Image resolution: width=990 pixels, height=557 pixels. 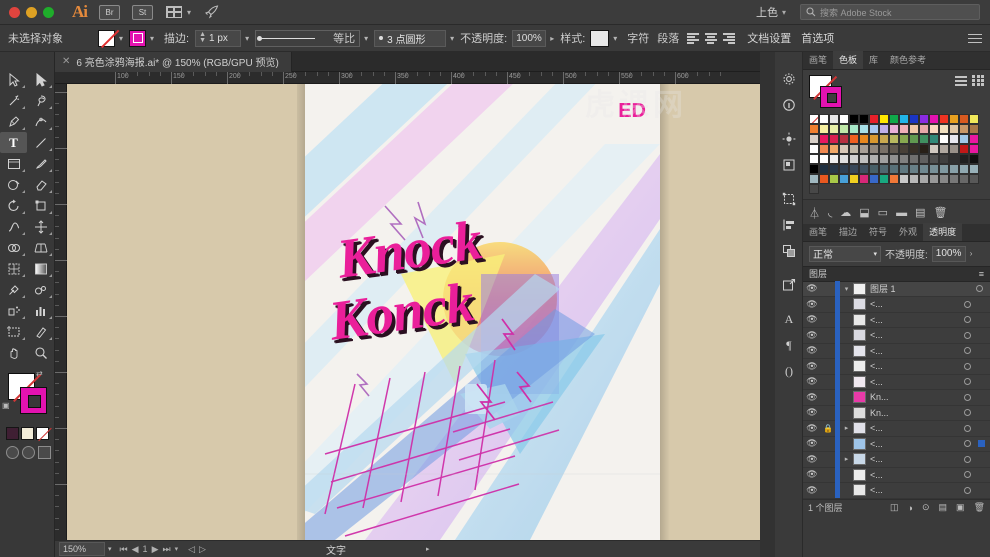 I want to click on preferences-button: 首选项, so click(x=817, y=38).